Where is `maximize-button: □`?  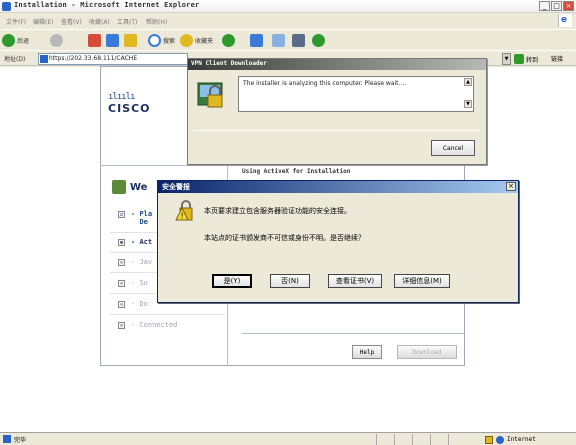
maximize-button: □ is located at coordinates (556, 6).